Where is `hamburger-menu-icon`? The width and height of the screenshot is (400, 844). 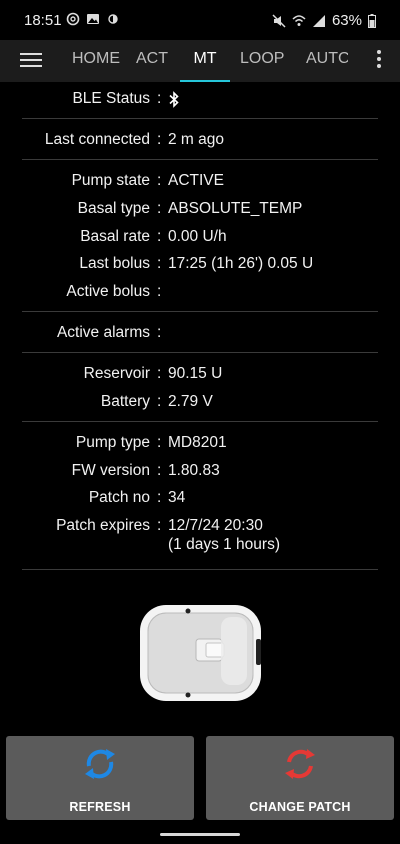
hamburger-menu-icon is located at coordinates (31, 60).